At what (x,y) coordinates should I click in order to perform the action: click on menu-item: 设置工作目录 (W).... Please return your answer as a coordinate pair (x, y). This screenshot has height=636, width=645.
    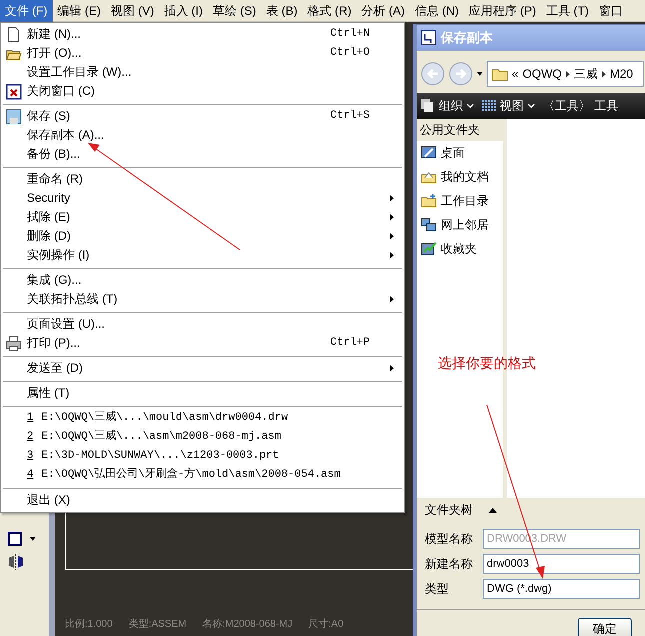
    Looking at the image, I should click on (210, 72).